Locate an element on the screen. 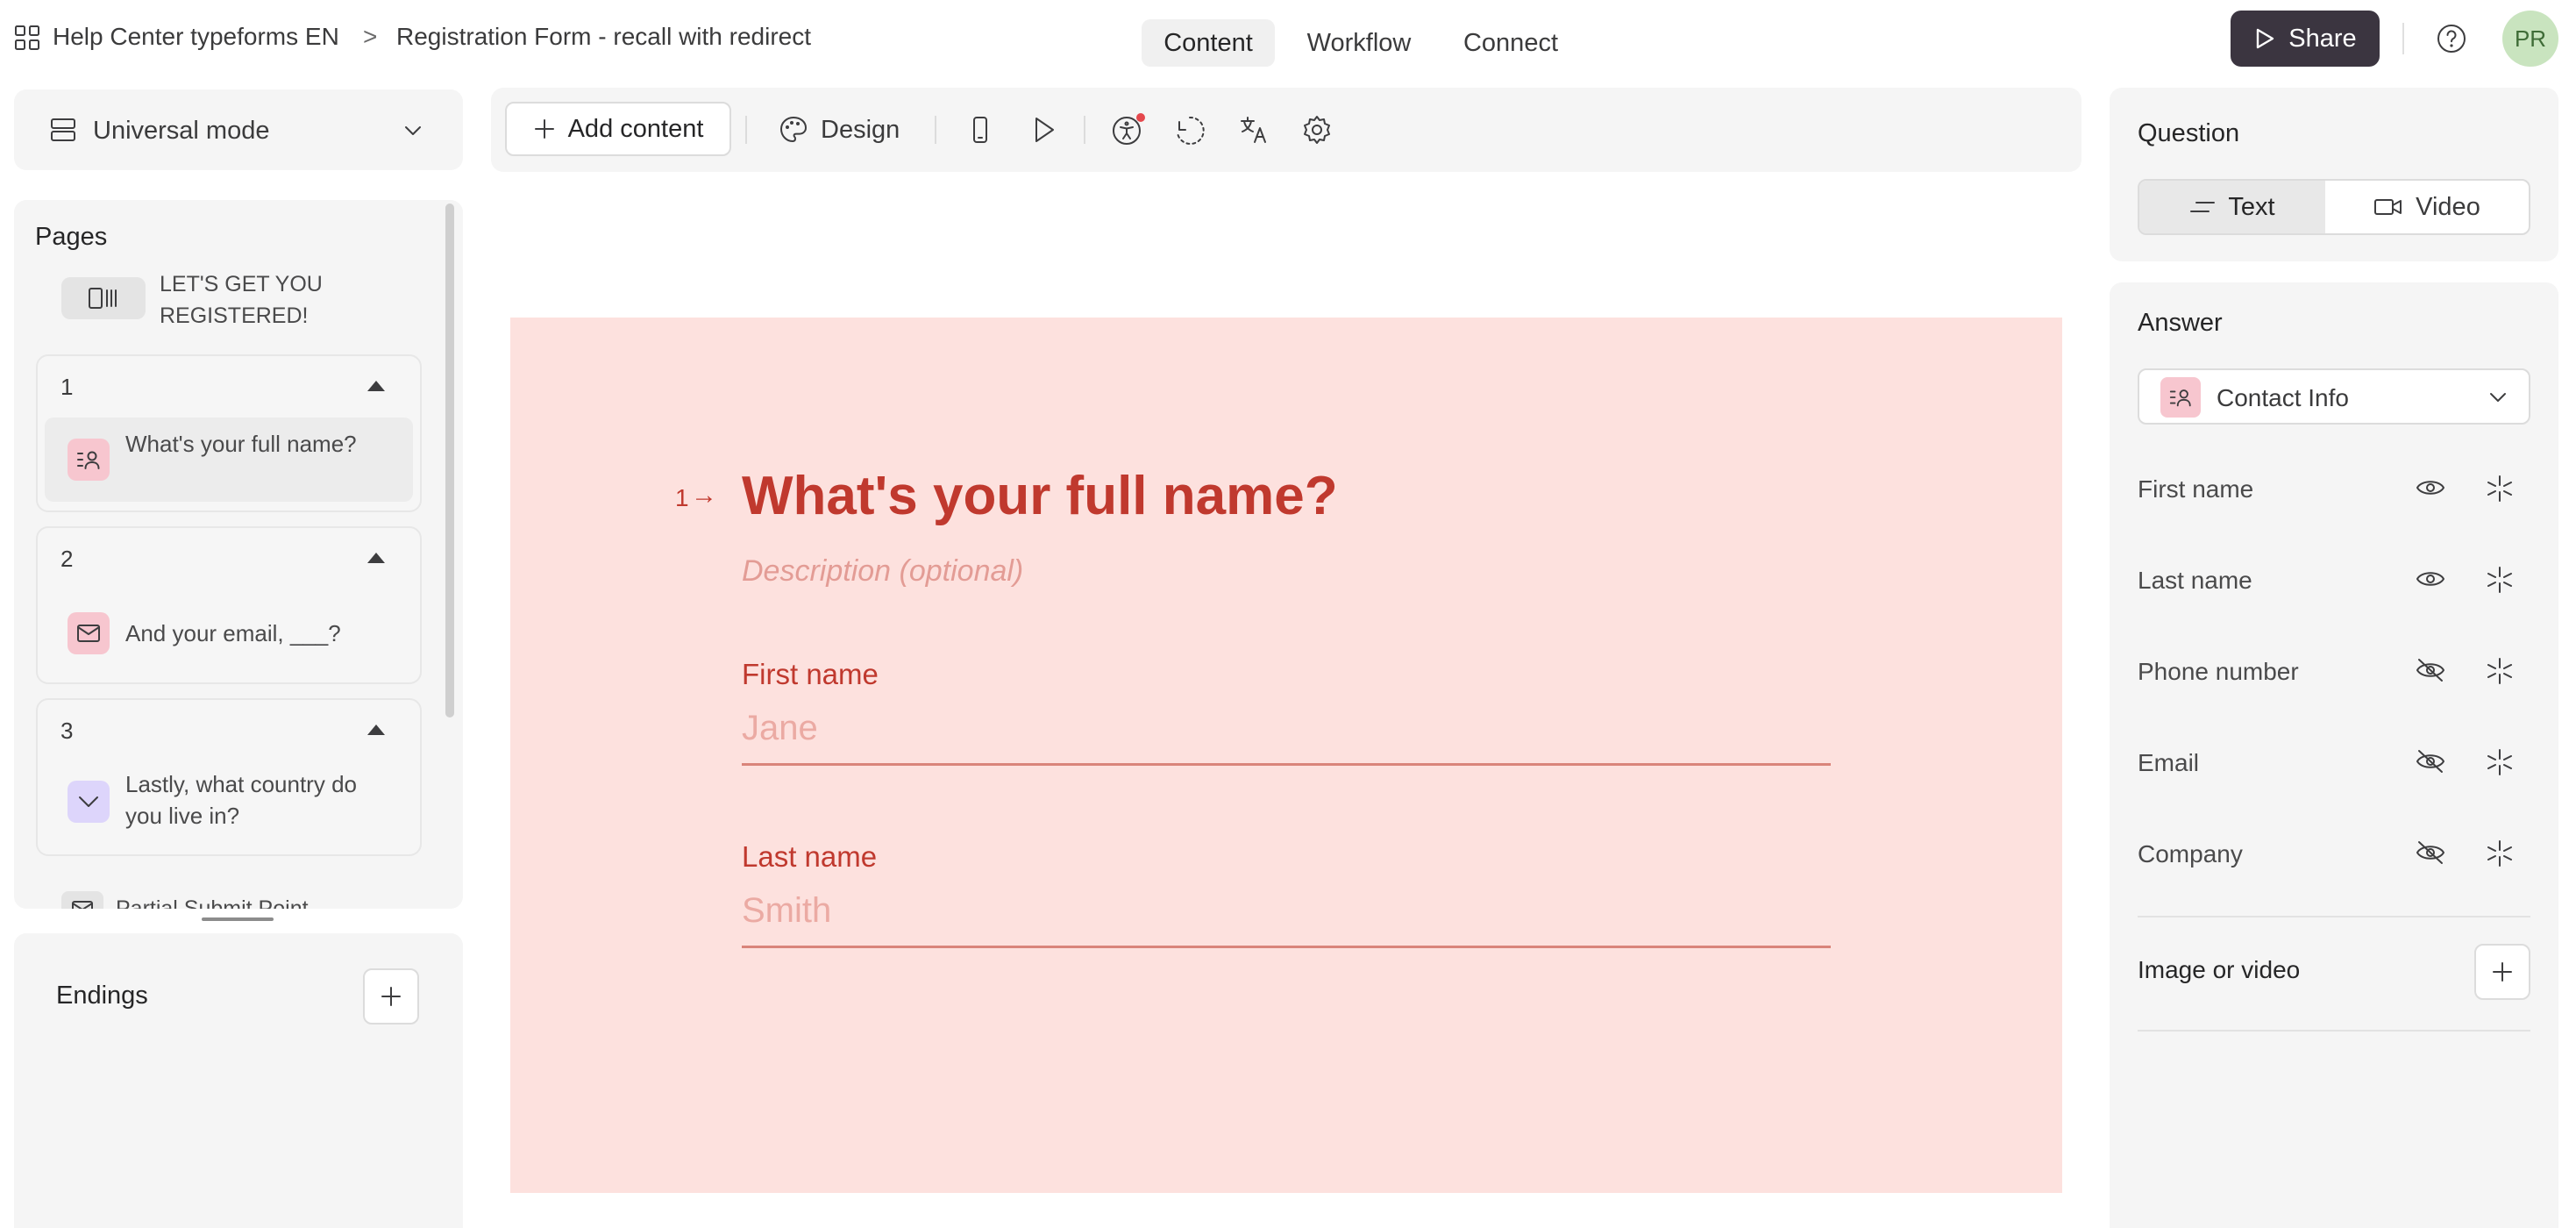  add-content-button: Add content is located at coordinates (618, 129).